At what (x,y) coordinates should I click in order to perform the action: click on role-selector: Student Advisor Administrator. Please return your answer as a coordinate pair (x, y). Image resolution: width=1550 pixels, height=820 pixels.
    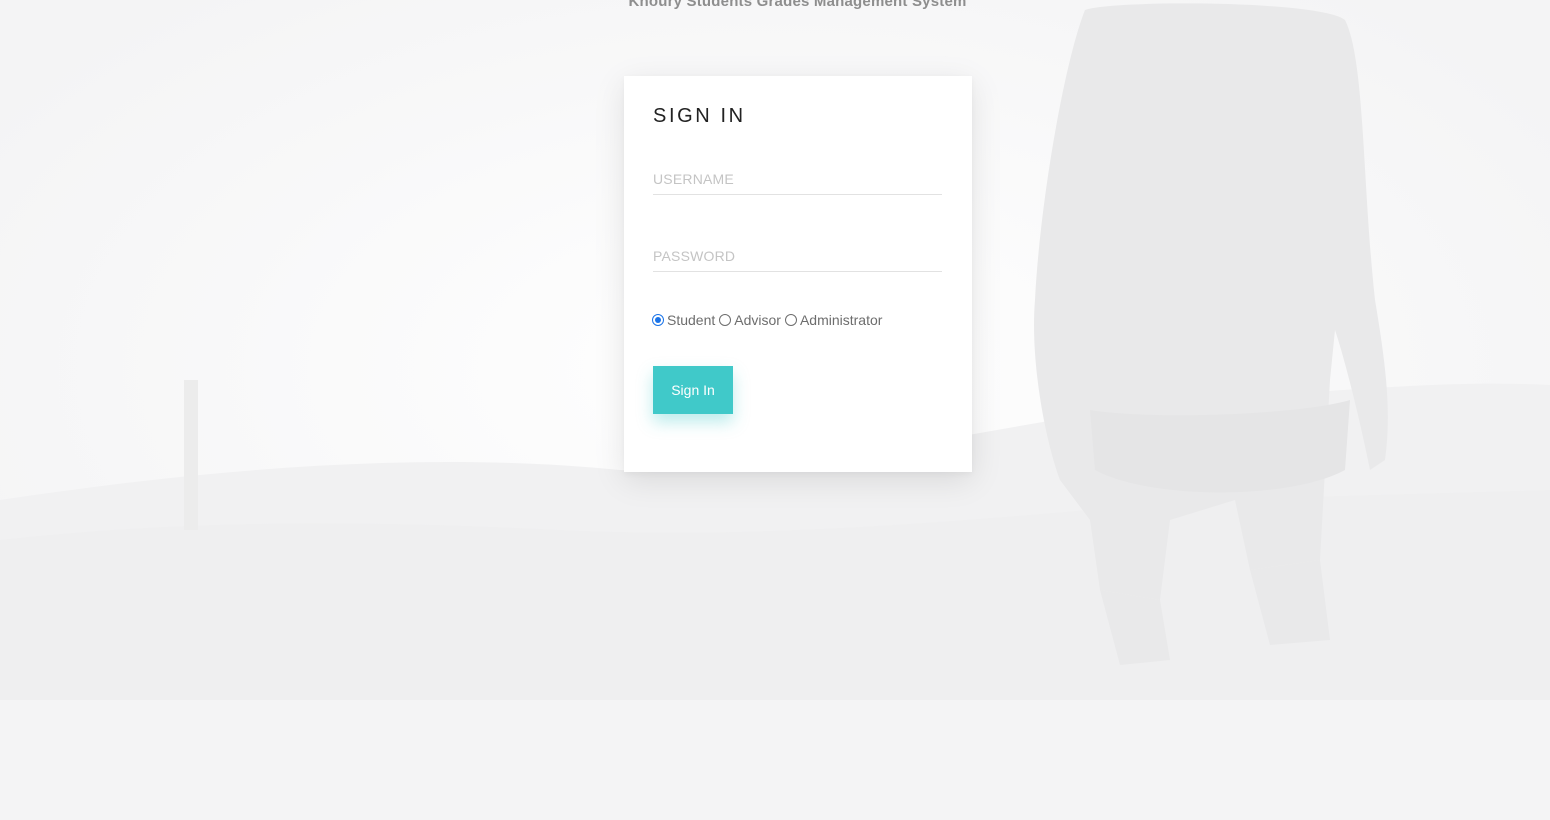
    Looking at the image, I should click on (769, 320).